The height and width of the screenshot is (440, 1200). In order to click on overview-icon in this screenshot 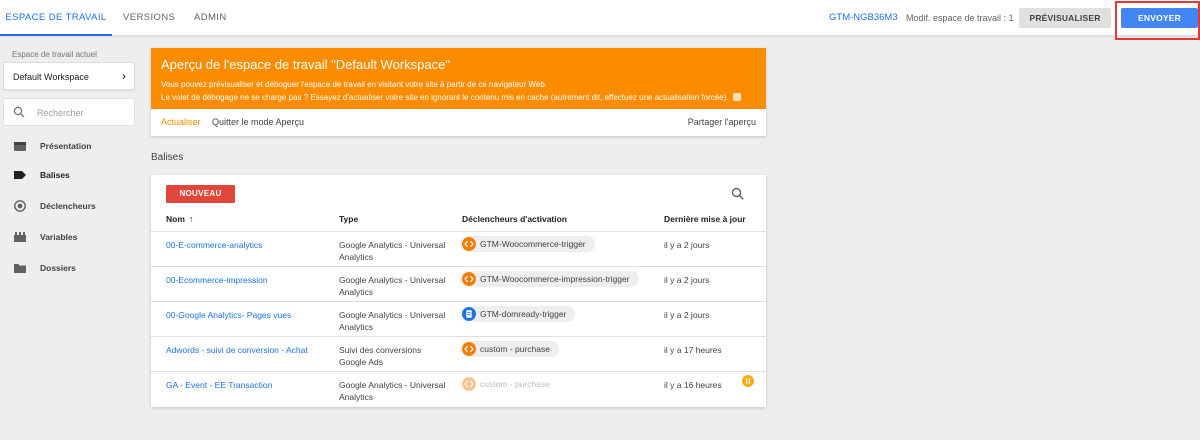, I will do `click(20, 146)`.